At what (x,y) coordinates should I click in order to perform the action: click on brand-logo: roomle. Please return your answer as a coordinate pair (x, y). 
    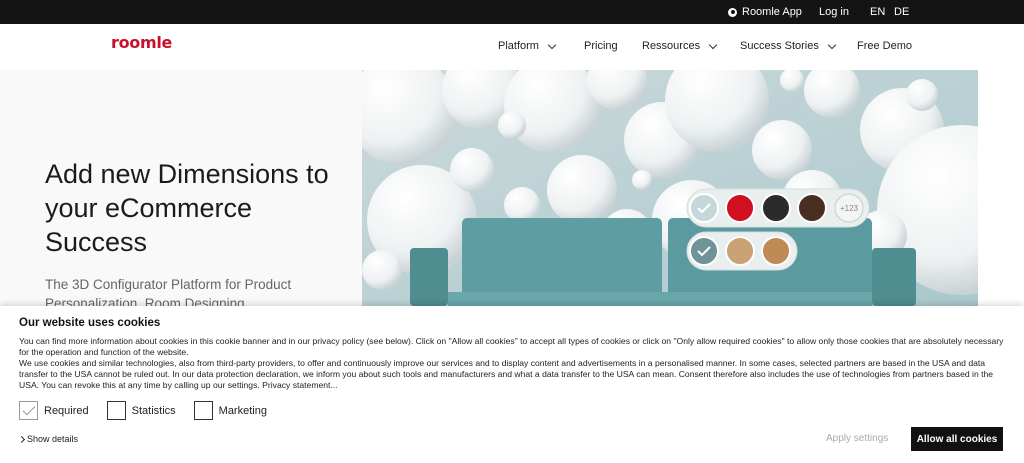
    Looking at the image, I should click on (141, 42).